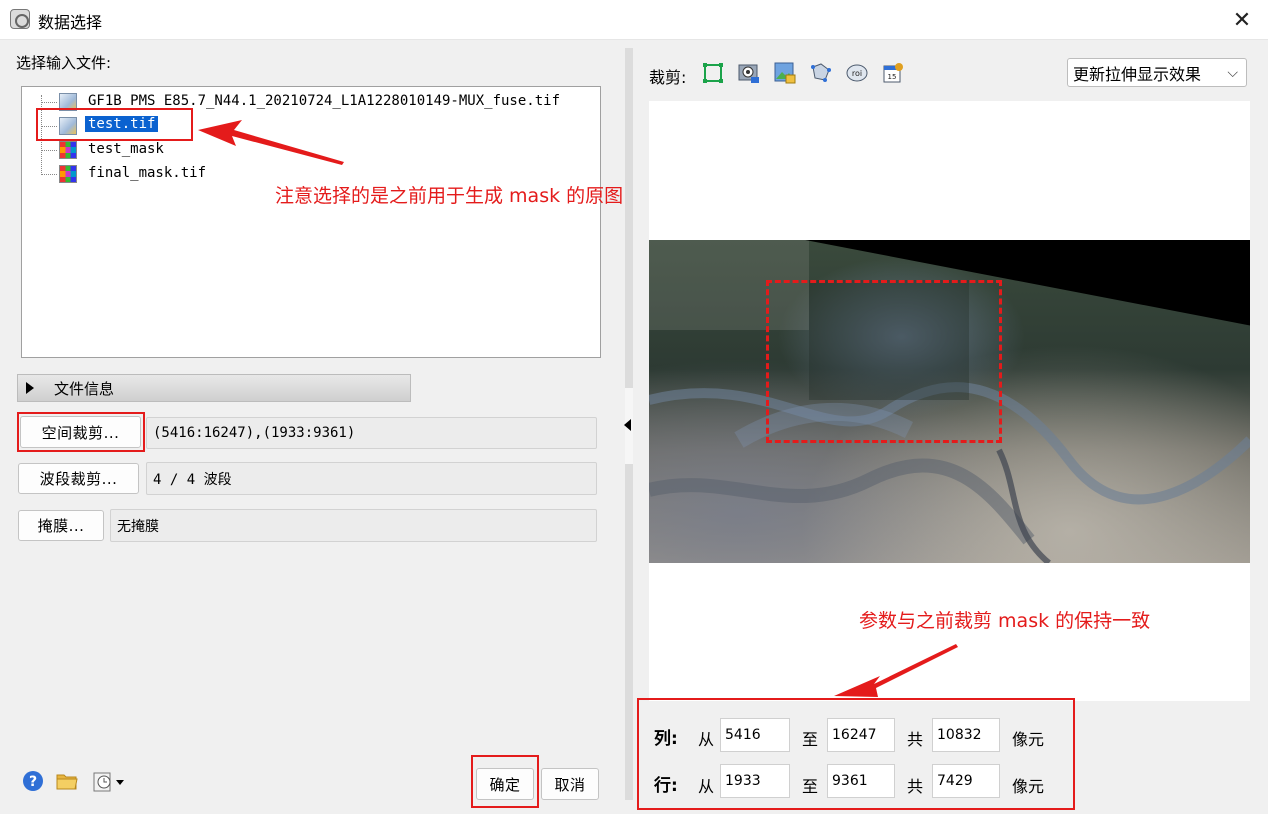  I want to click on row-total-input: 7429, so click(966, 781).